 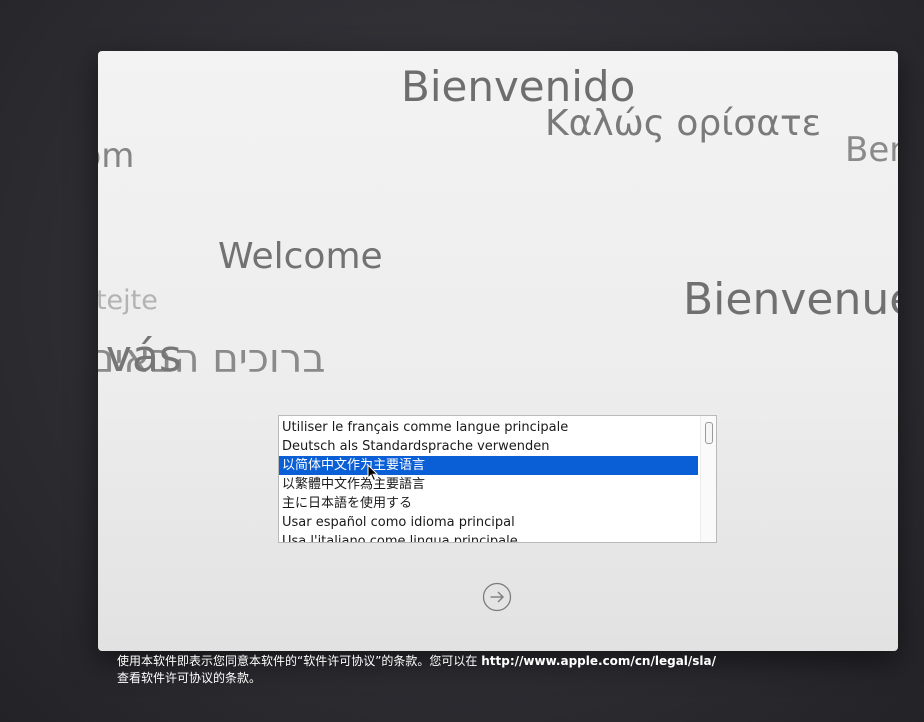 What do you see at coordinates (116, 156) in the screenshot?
I see `greeting-dutch: kom` at bounding box center [116, 156].